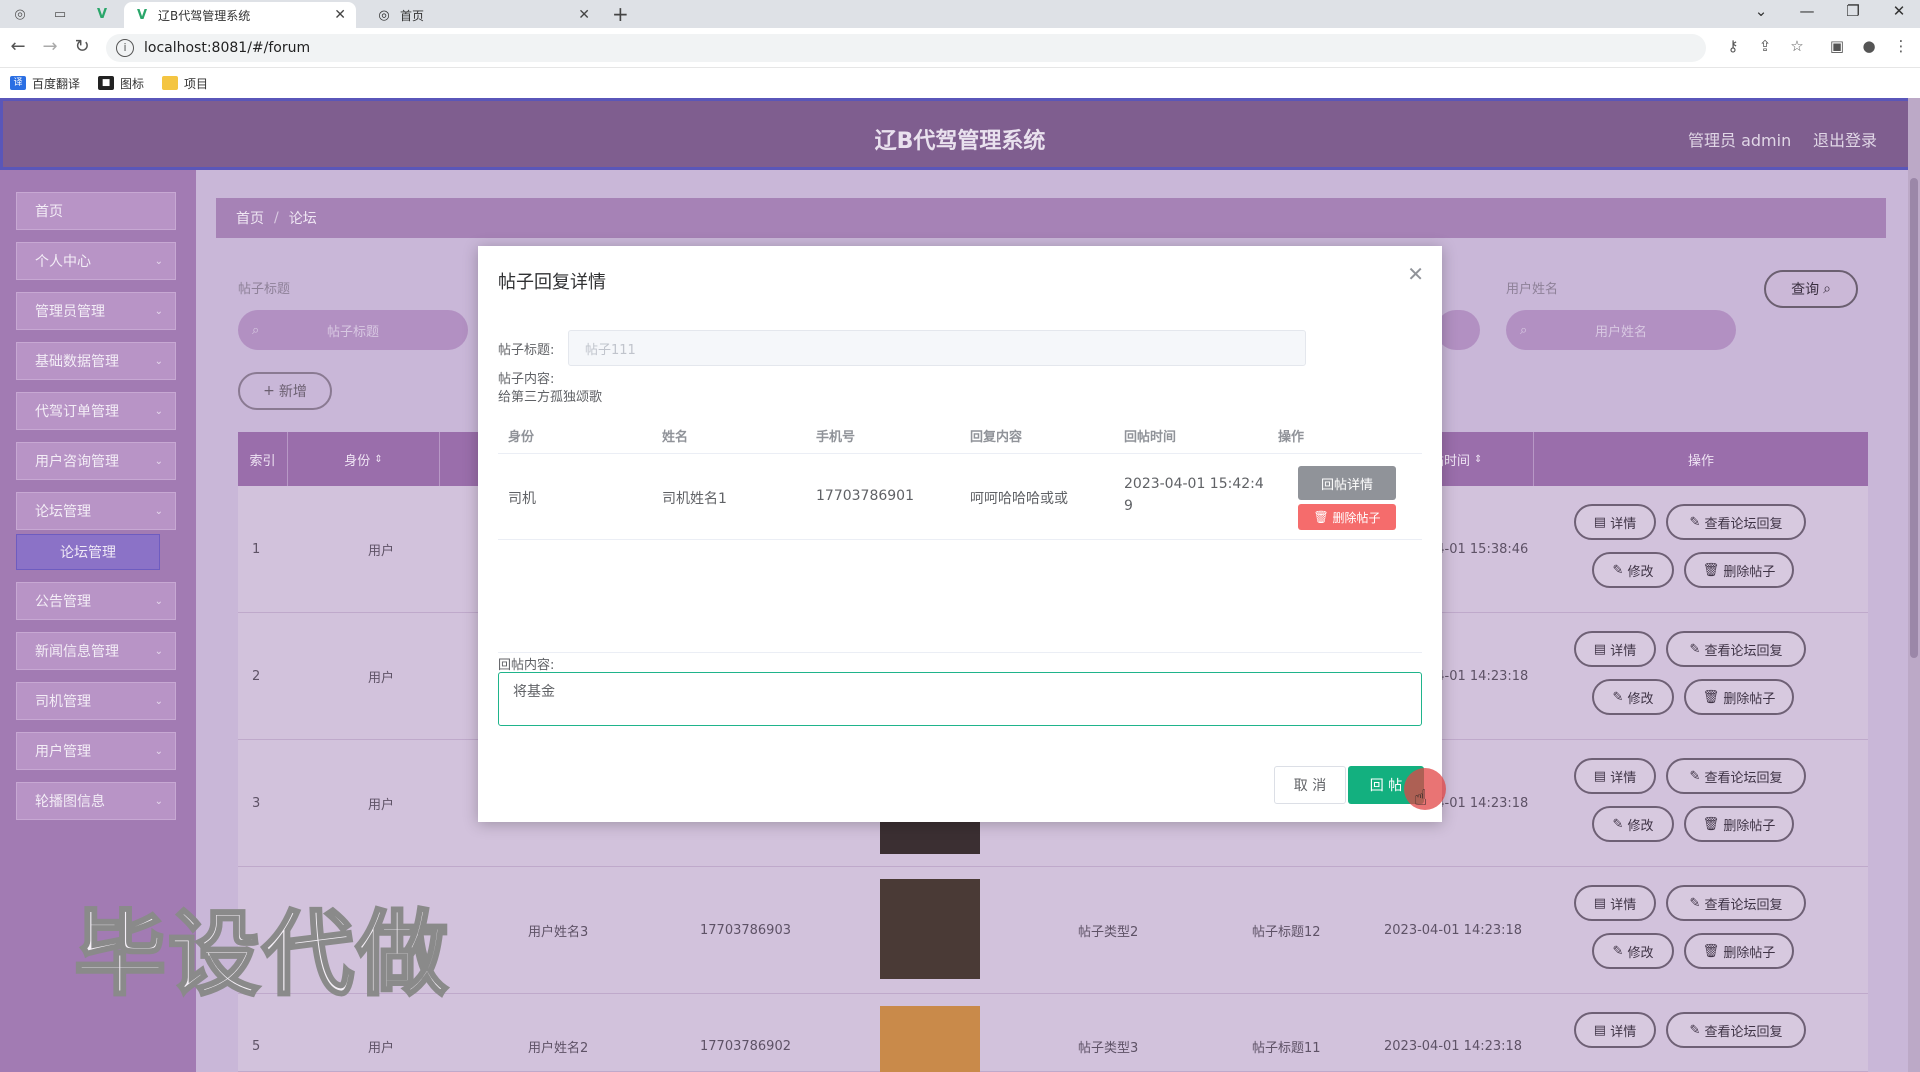 The height and width of the screenshot is (1072, 1920). Describe the element at coordinates (1765, 46) in the screenshot. I see `share-icon: ⇪` at that location.